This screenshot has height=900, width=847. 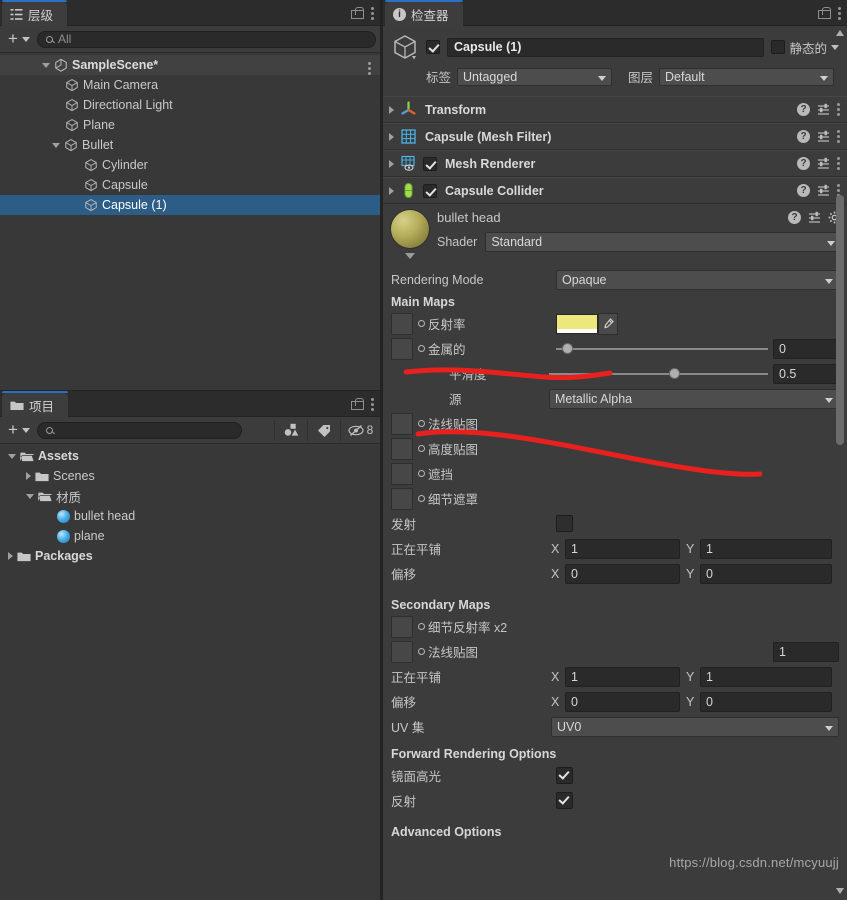 I want to click on albedo-texture-slot, so click(x=402, y=323).